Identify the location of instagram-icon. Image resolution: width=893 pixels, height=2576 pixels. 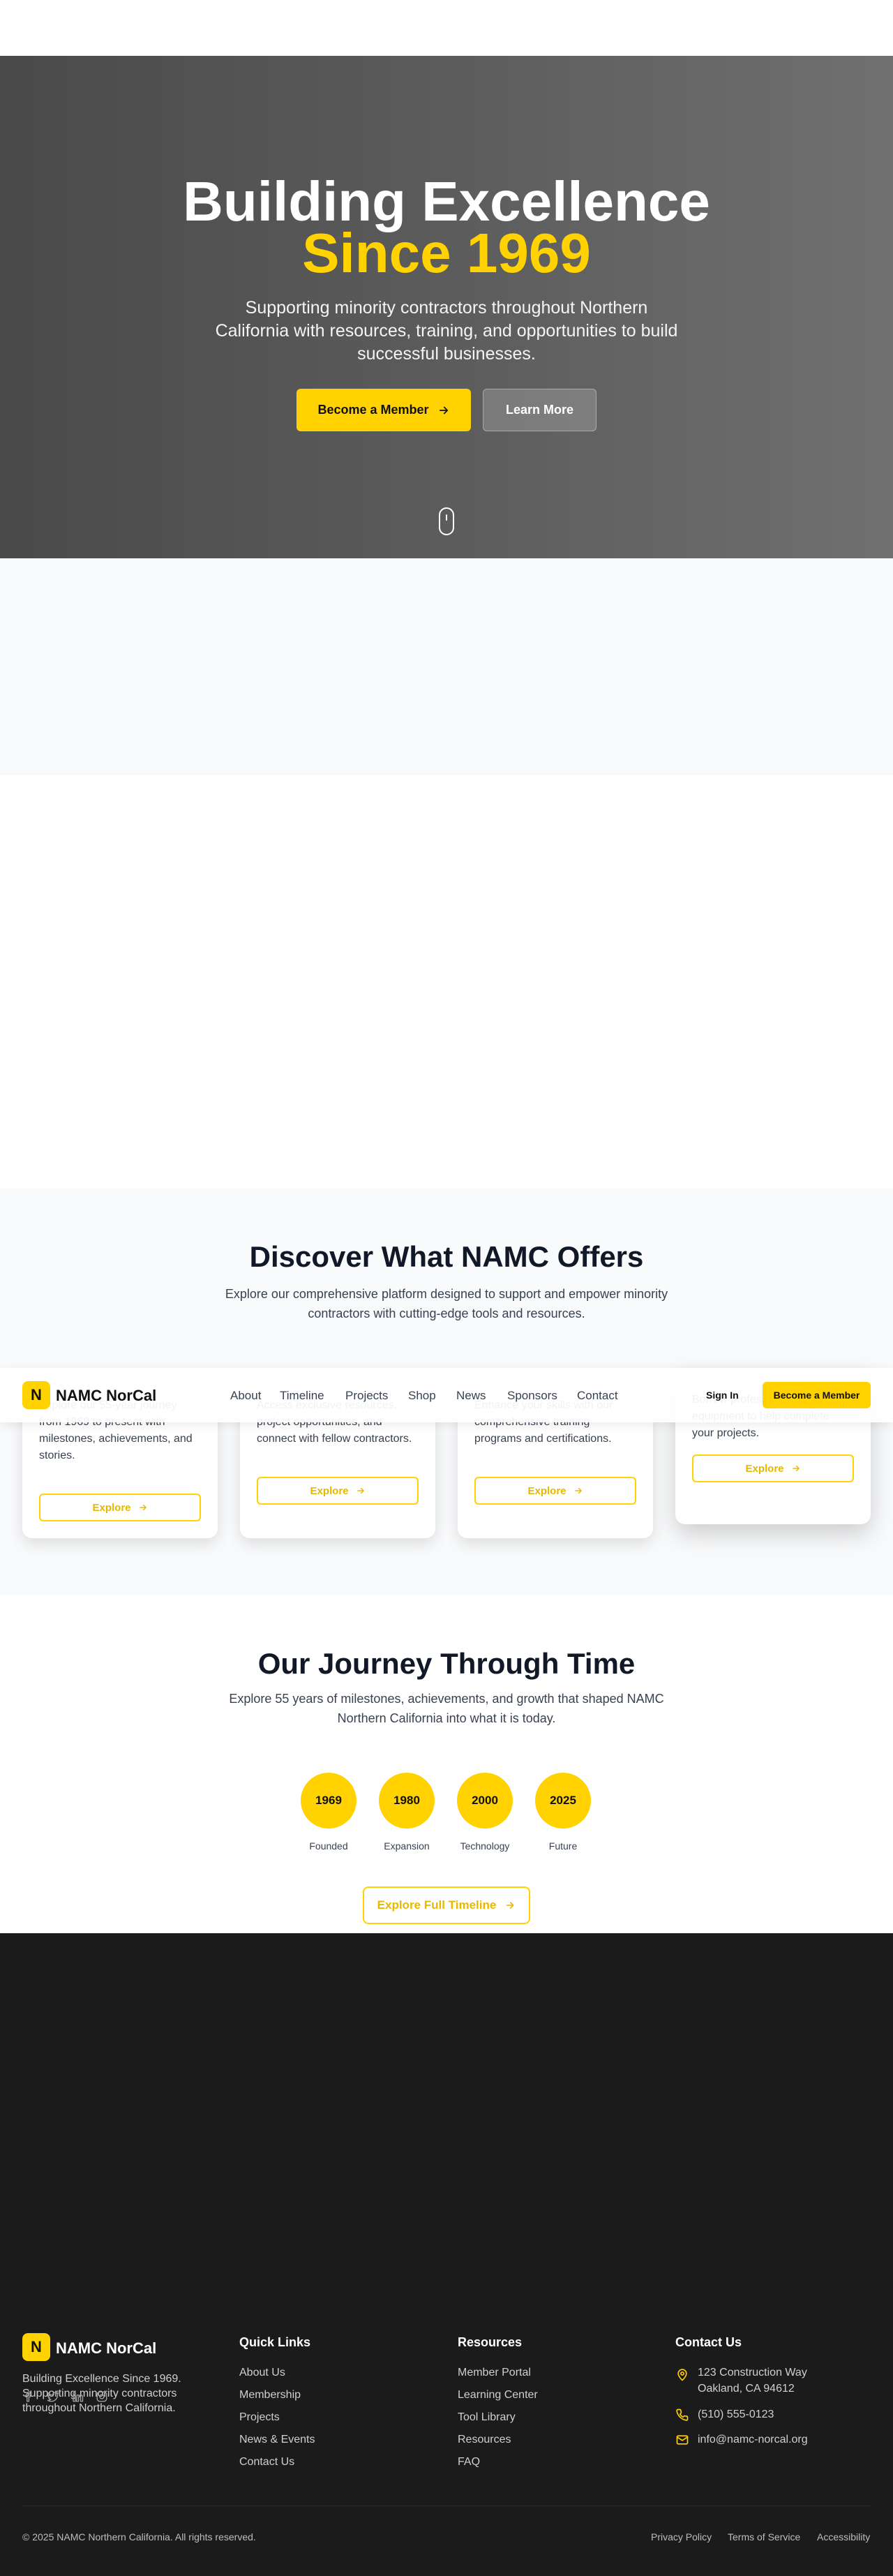
(102, 2396).